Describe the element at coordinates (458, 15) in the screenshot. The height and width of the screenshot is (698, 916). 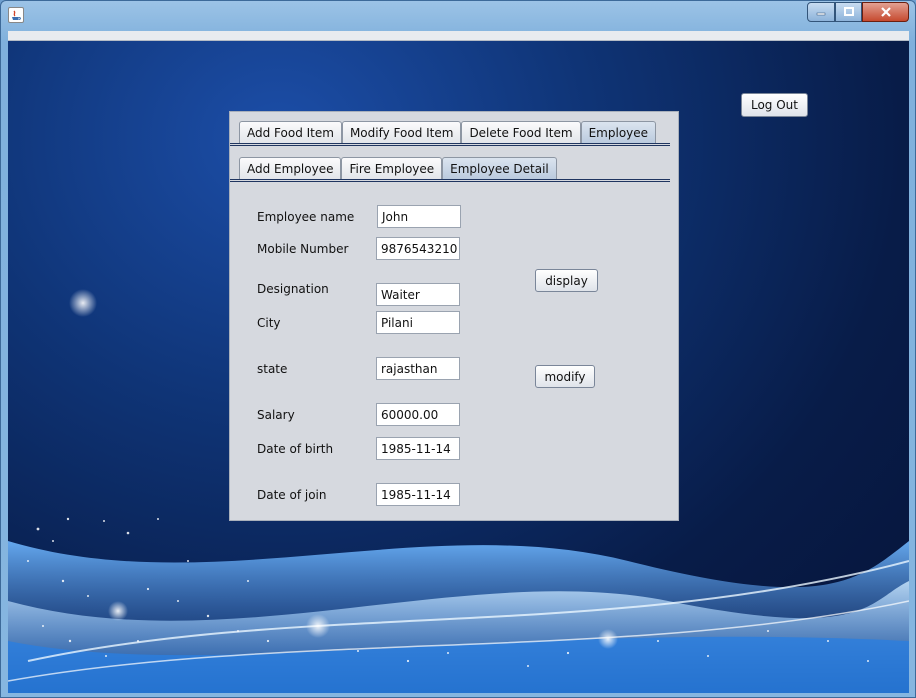
I see `title-bar` at that location.